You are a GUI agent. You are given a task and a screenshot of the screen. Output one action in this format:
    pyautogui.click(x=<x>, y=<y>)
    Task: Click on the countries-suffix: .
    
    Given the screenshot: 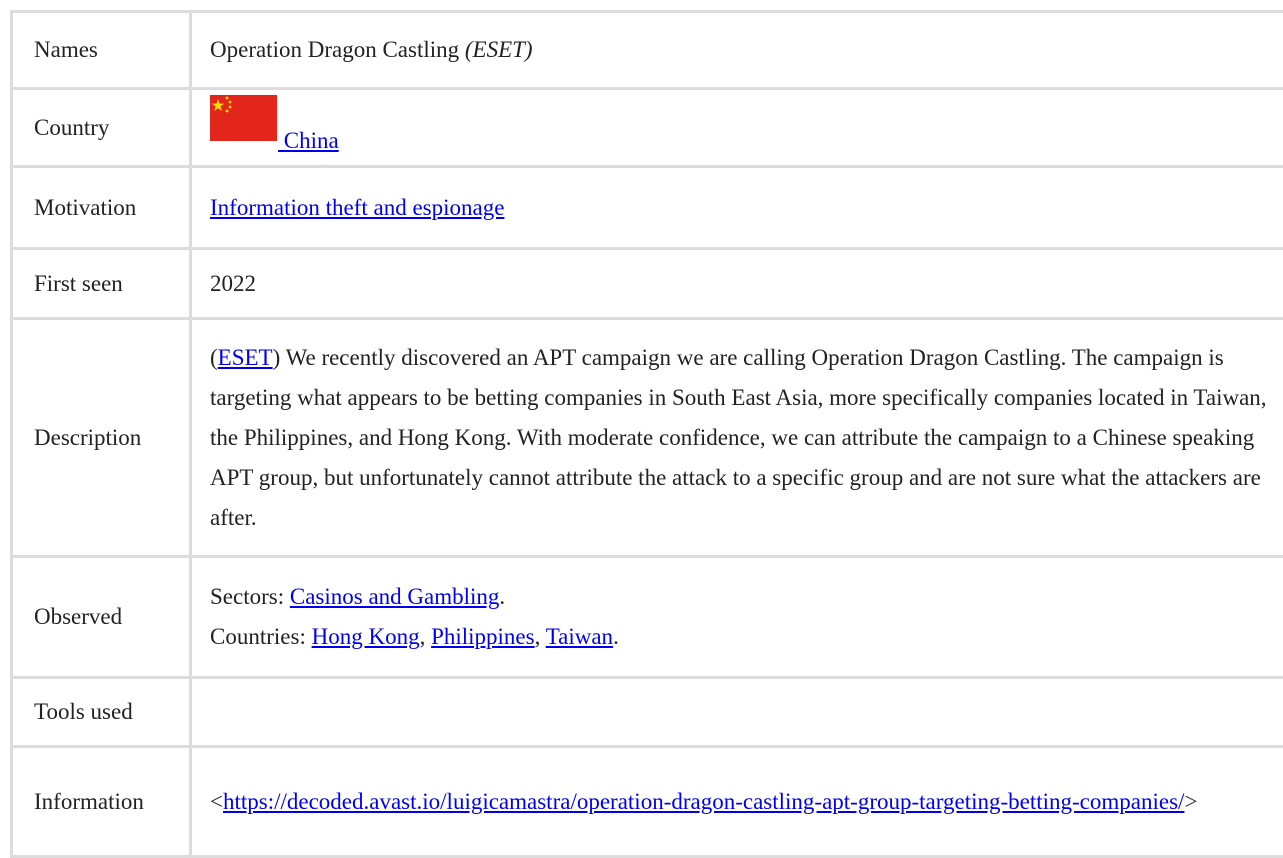 What is the action you would take?
    pyautogui.click(x=616, y=636)
    